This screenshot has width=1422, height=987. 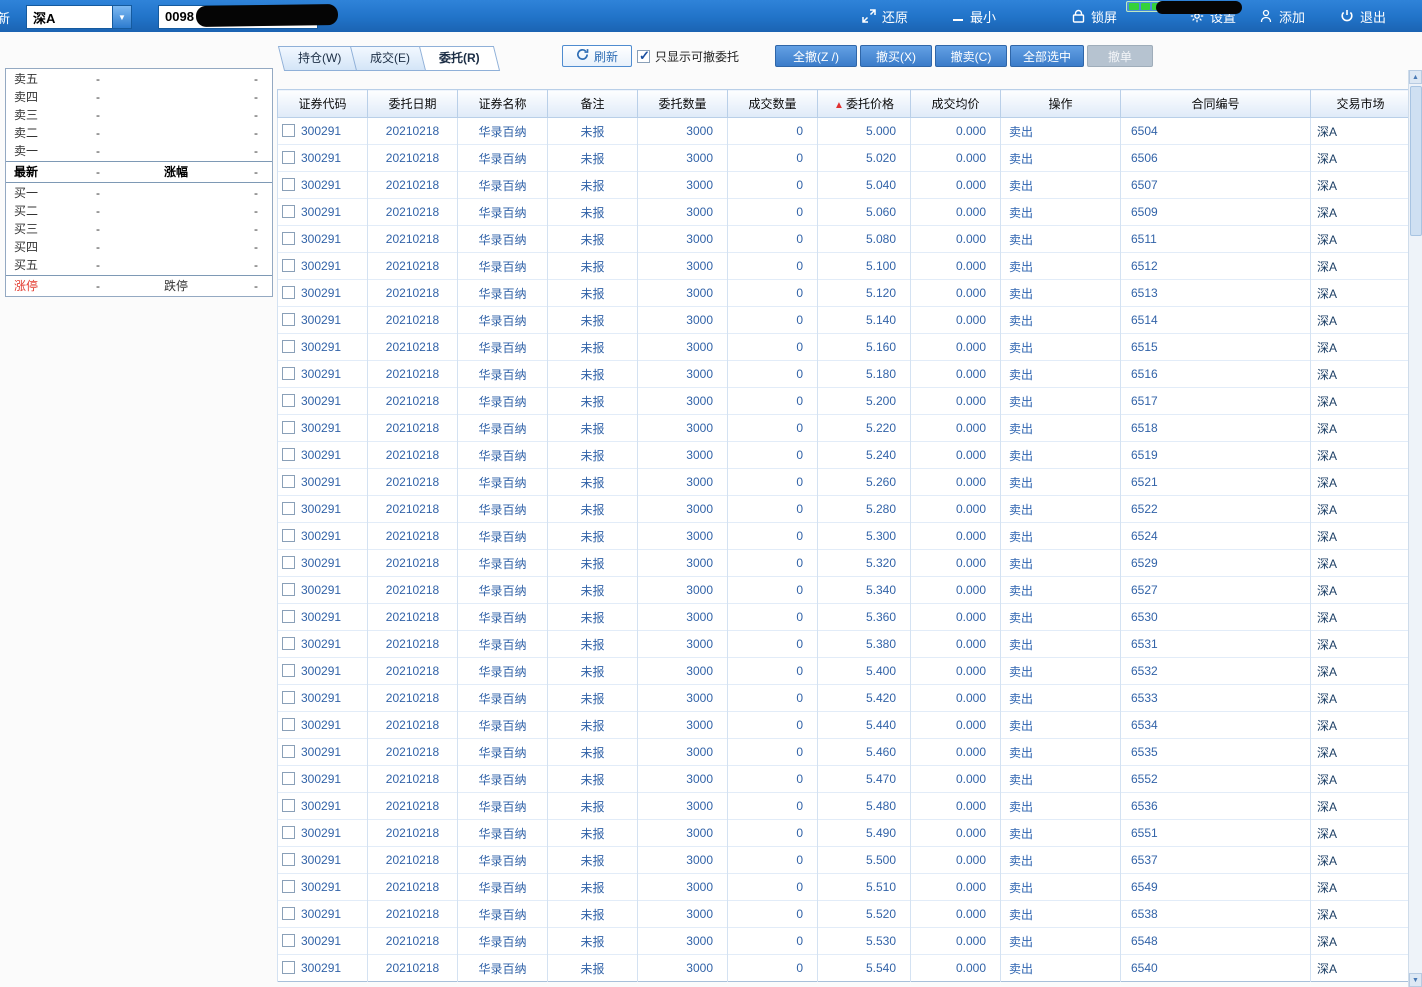 I want to click on col-header-qty: 委托数量, so click(x=682, y=103).